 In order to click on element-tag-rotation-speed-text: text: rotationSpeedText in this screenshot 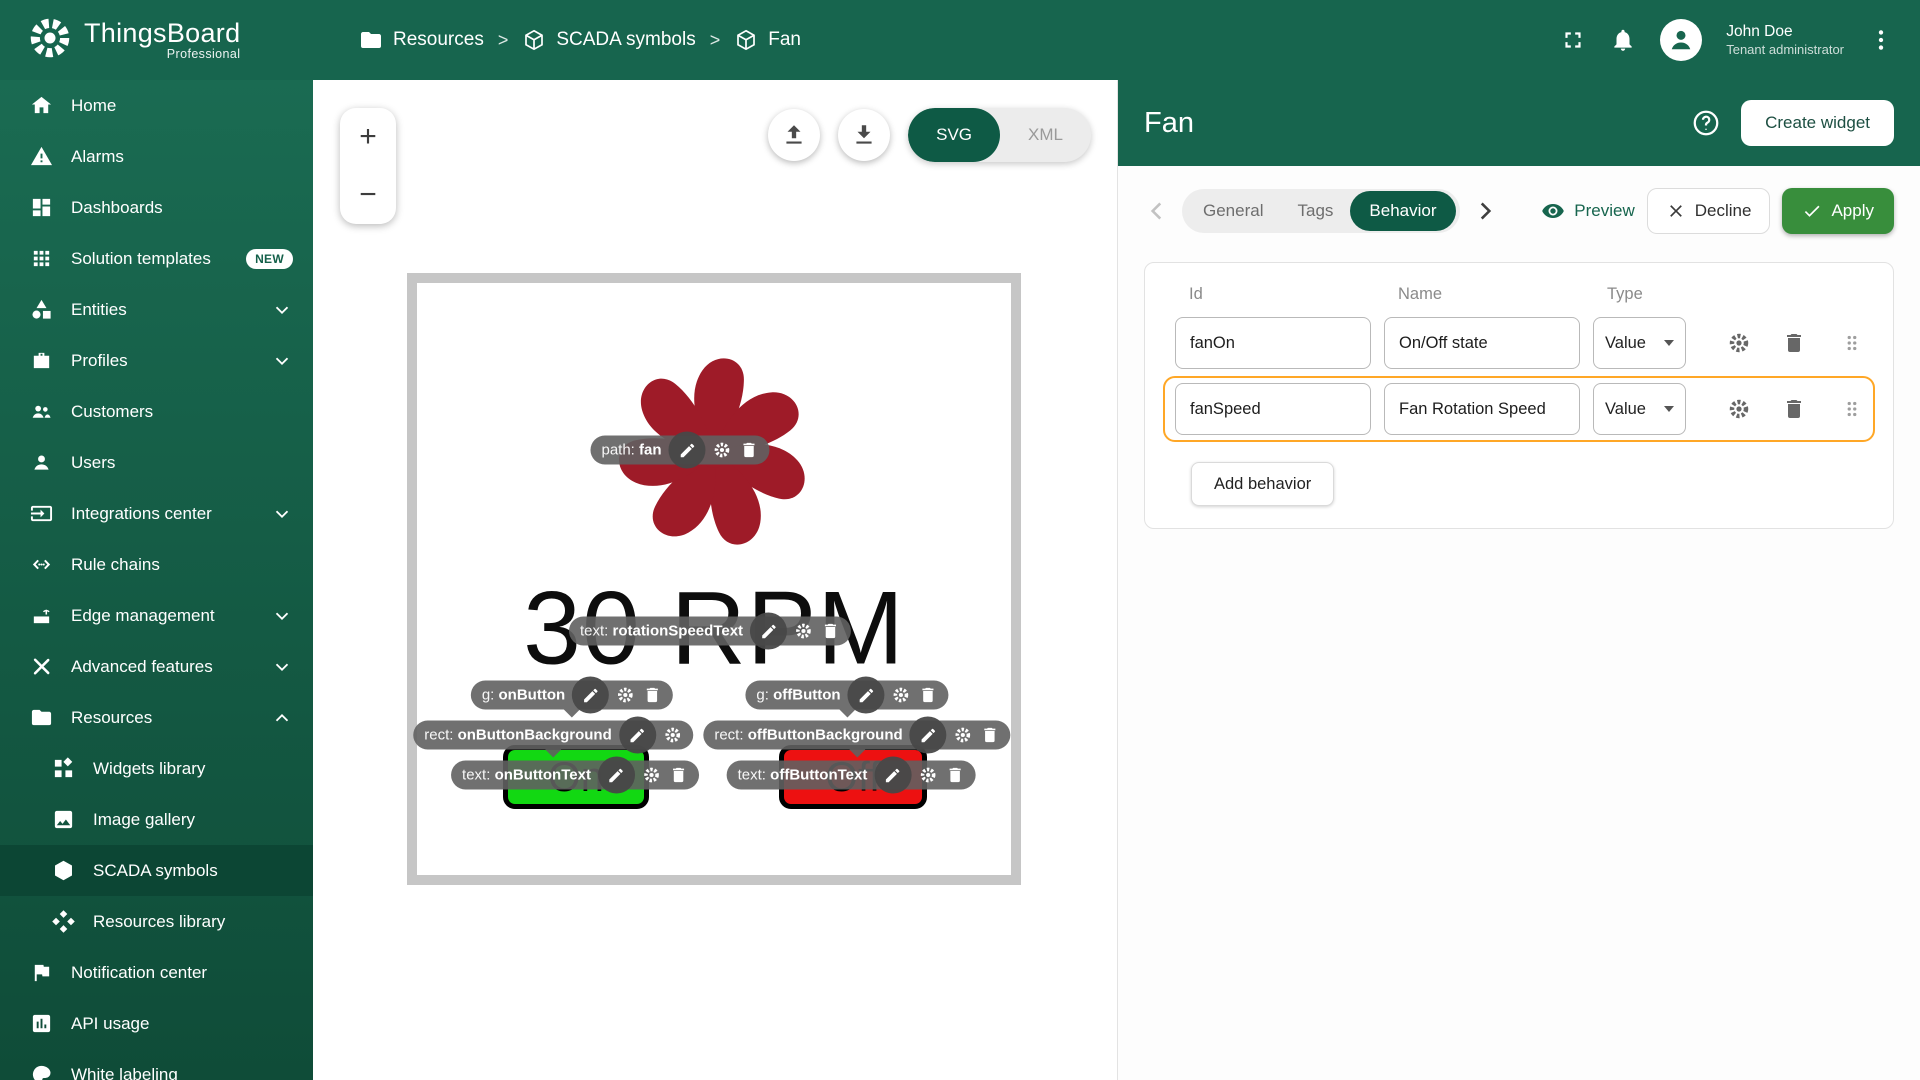, I will do `click(710, 631)`.